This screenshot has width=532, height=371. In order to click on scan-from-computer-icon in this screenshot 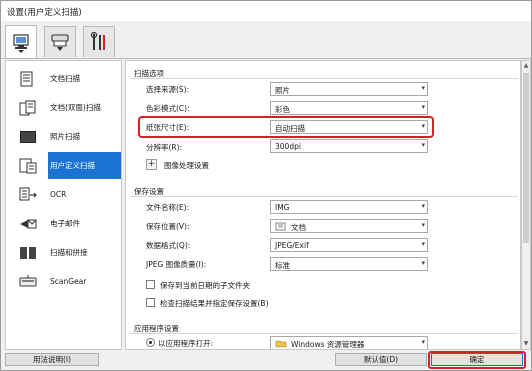, I will do `click(21, 43)`.